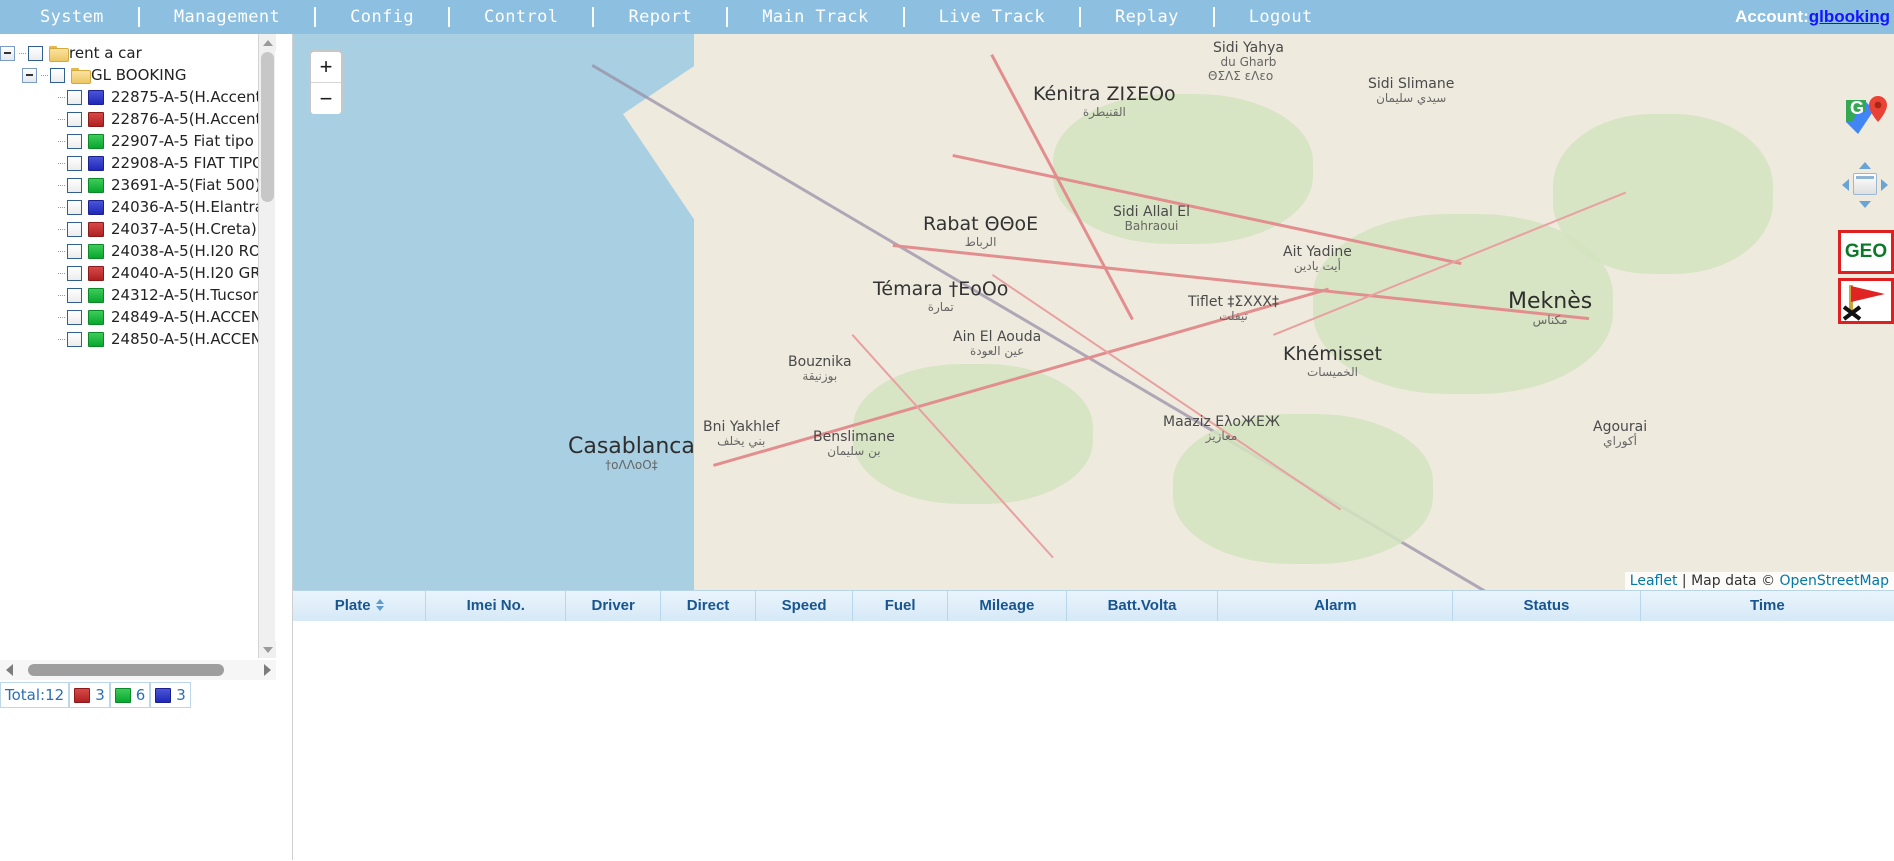  Describe the element at coordinates (1834, 581) in the screenshot. I see `openstreetmap-link: OpenStreetMap` at that location.